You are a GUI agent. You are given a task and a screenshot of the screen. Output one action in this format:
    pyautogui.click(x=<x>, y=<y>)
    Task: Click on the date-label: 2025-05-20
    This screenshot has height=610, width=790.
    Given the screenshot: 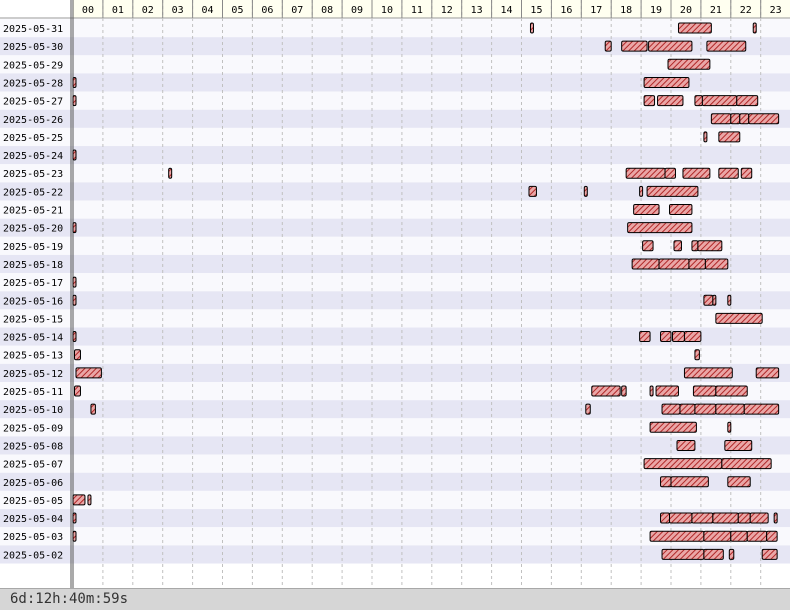 What is the action you would take?
    pyautogui.click(x=33, y=229)
    